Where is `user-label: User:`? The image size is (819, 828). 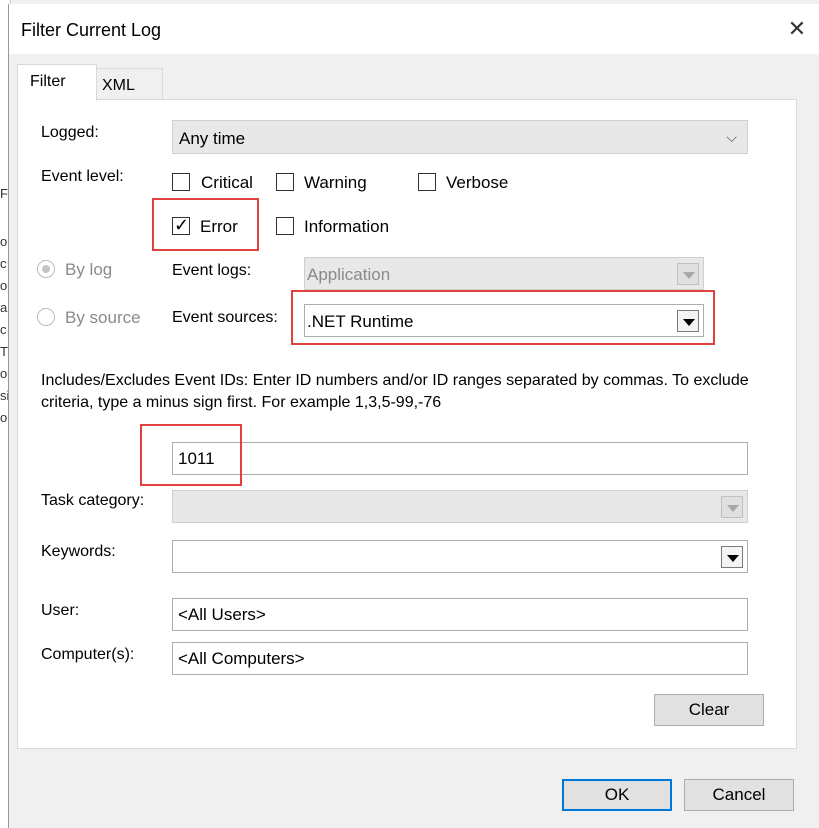 user-label: User: is located at coordinates (60, 610).